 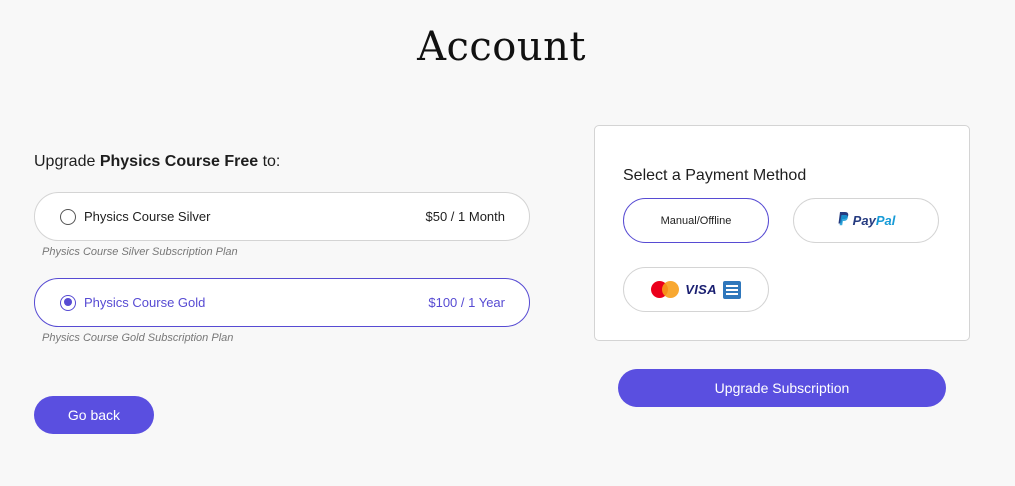 I want to click on current-course-name: Physics Course Free, so click(x=179, y=161).